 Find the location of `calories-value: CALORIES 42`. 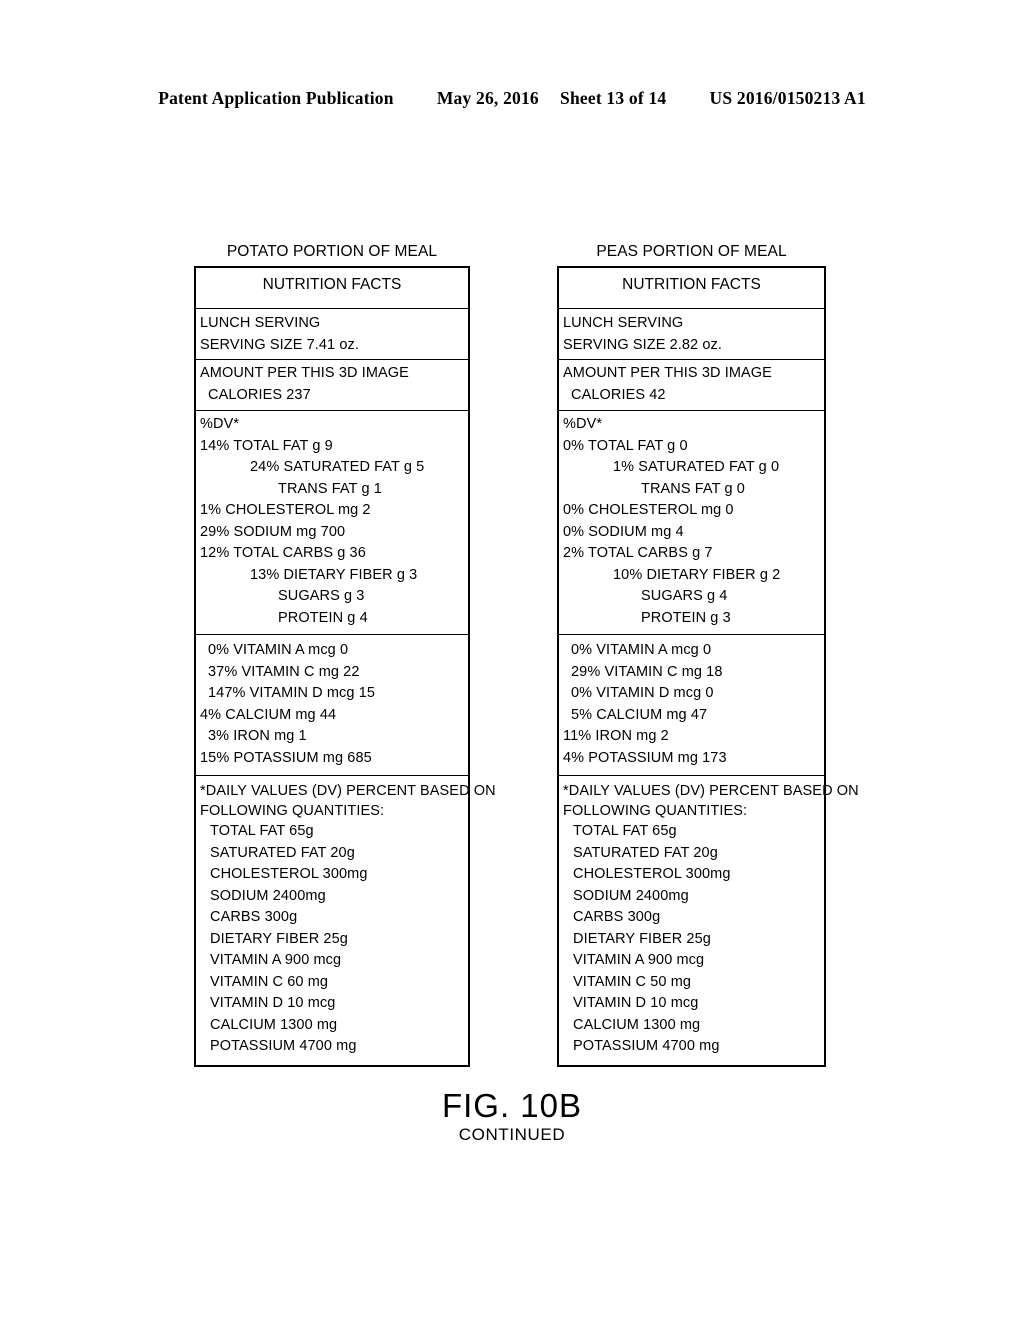

calories-value: CALORIES 42 is located at coordinates (618, 394).